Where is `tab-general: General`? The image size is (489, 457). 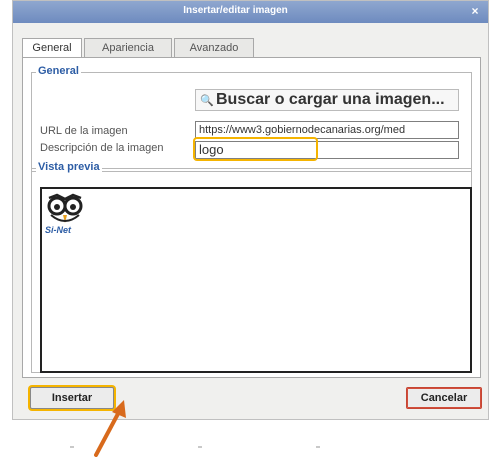
tab-general: General is located at coordinates (52, 48).